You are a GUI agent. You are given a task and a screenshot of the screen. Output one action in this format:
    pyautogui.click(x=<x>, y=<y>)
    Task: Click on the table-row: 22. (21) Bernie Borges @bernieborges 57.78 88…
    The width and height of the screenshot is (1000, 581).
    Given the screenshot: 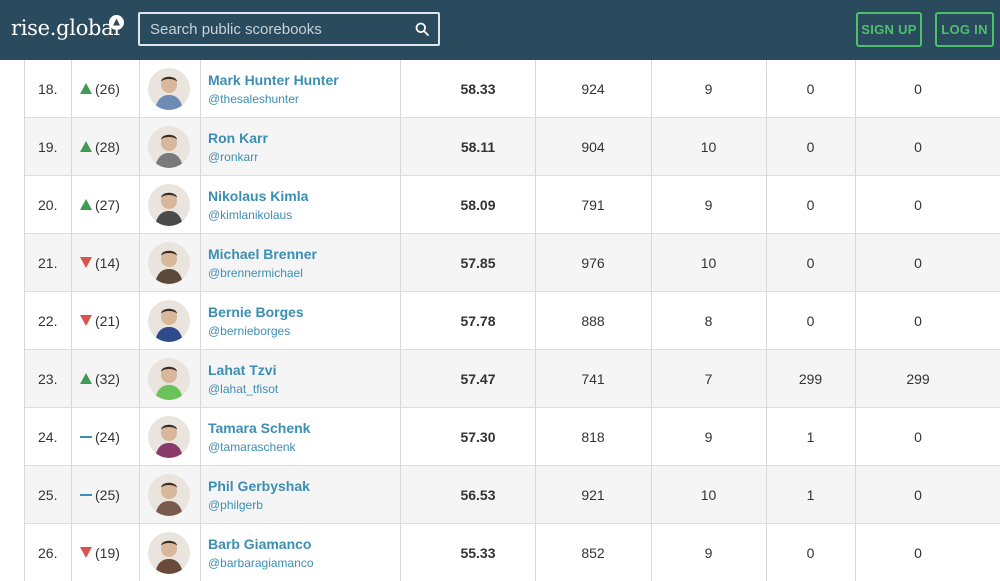 What is the action you would take?
    pyautogui.click(x=512, y=321)
    